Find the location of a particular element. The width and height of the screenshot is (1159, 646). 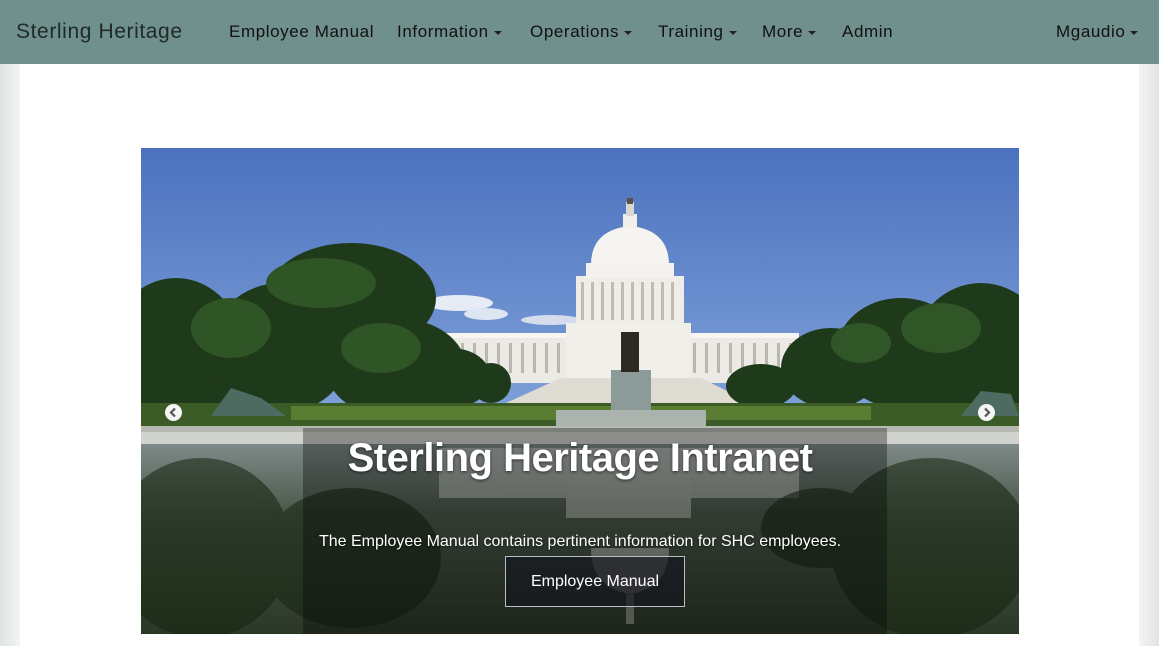

nav-employee-manual-label: Employee Manual is located at coordinates (302, 31).